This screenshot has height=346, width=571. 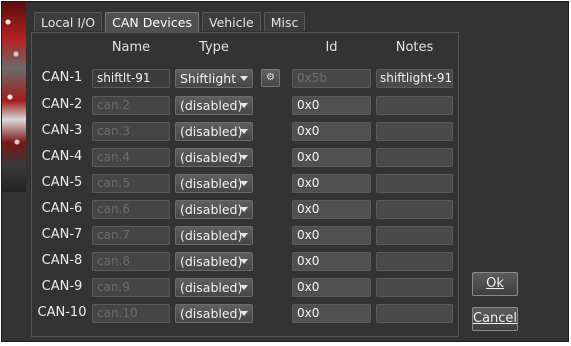 I want to click on configure-button: ⚙, so click(x=270, y=78).